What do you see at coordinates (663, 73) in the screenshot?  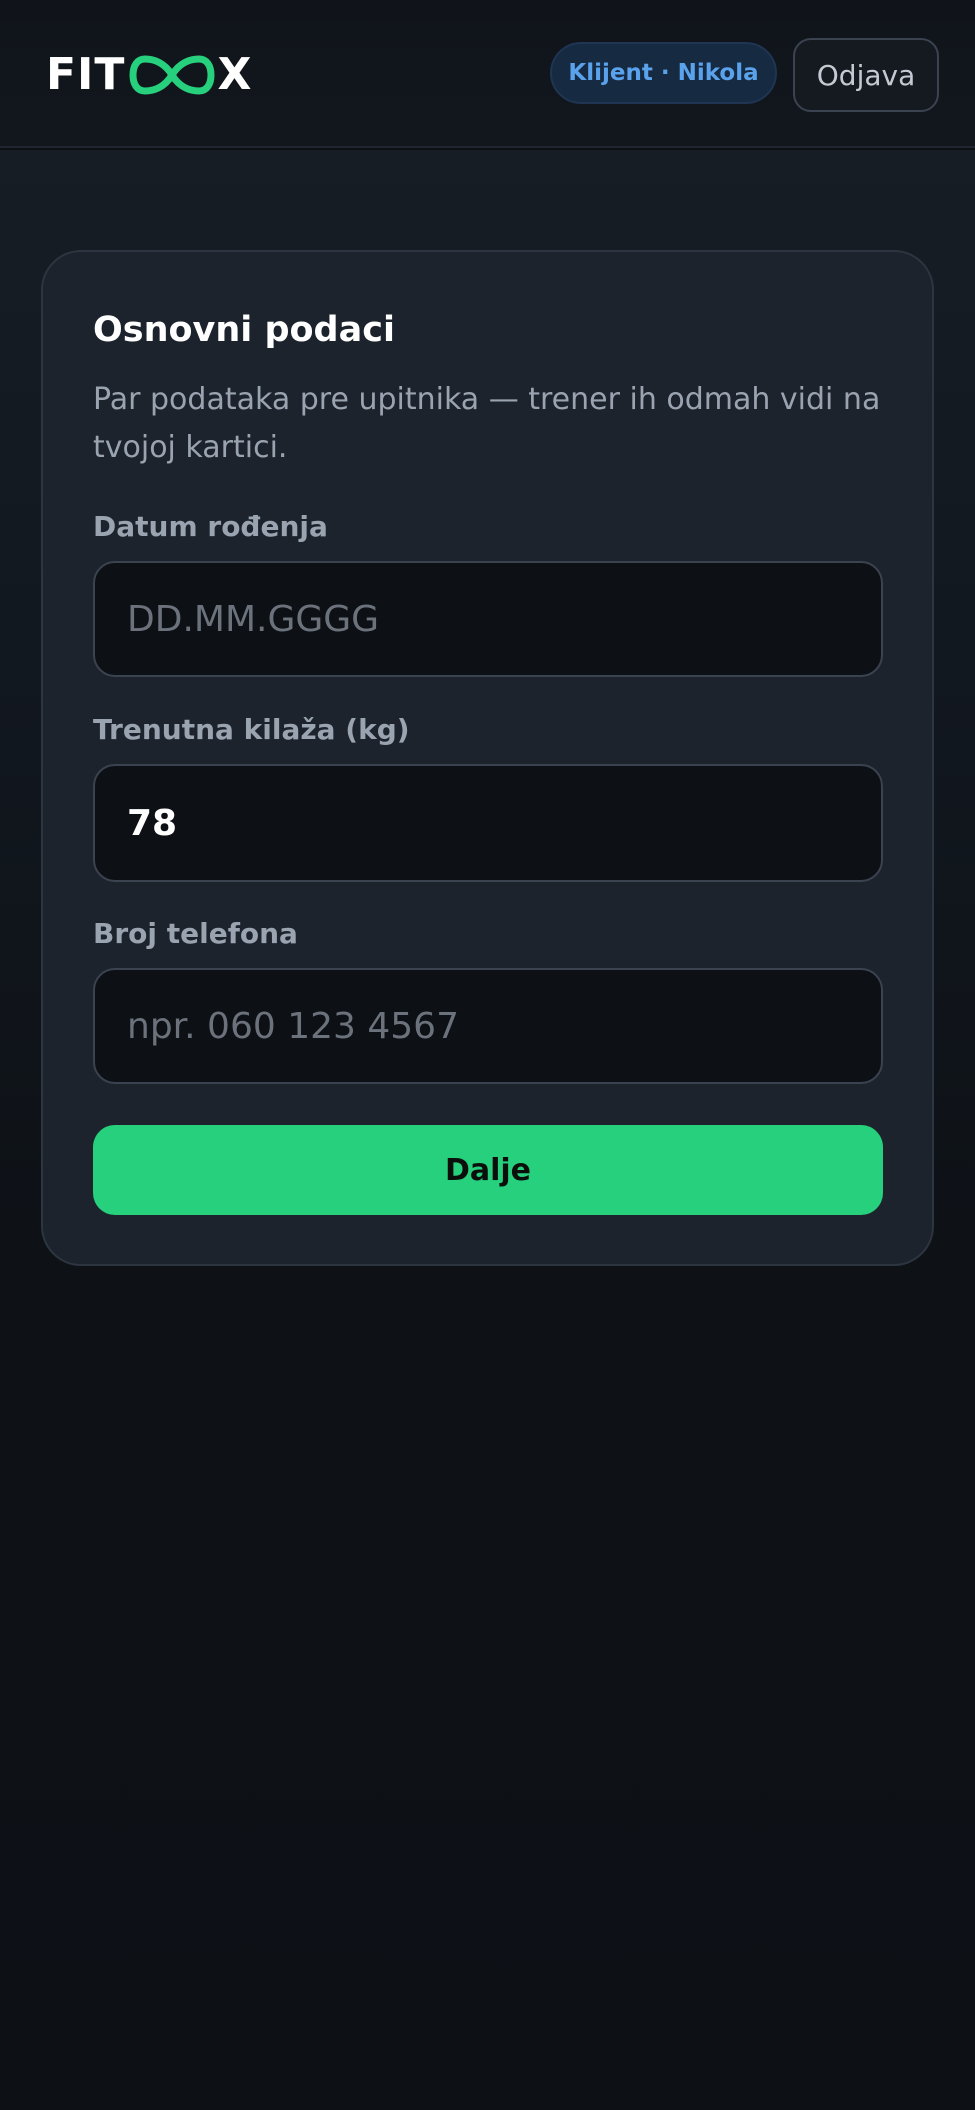 I see `user-role-badge: Klijent · Nikola` at bounding box center [663, 73].